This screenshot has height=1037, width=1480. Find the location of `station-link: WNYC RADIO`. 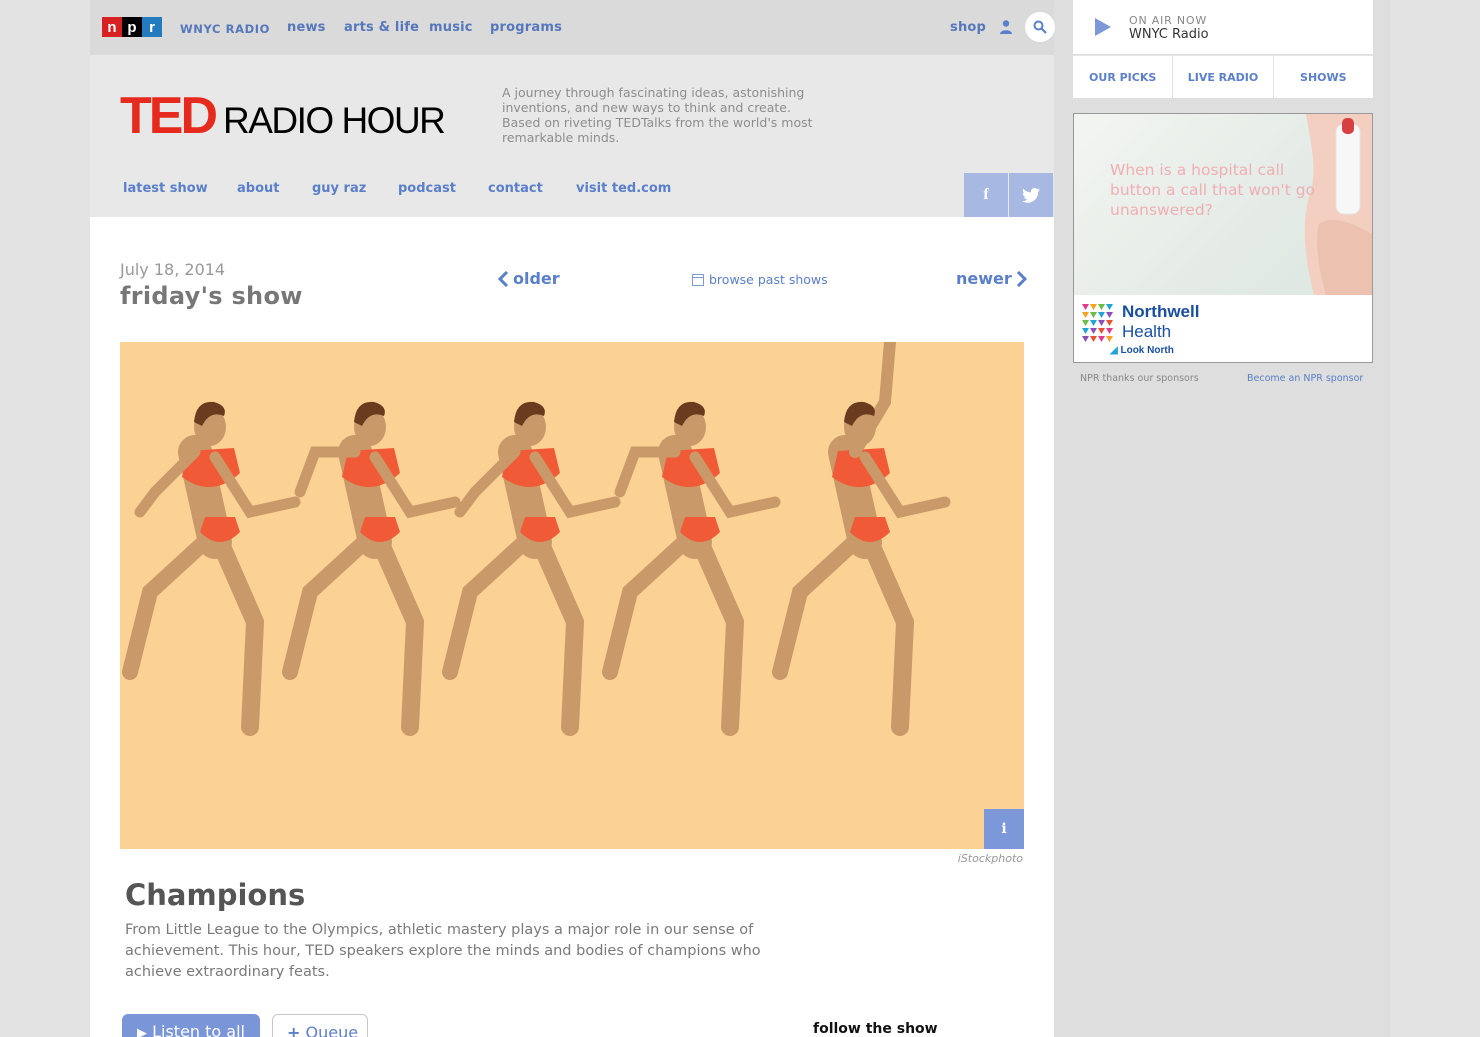

station-link: WNYC RADIO is located at coordinates (225, 29).